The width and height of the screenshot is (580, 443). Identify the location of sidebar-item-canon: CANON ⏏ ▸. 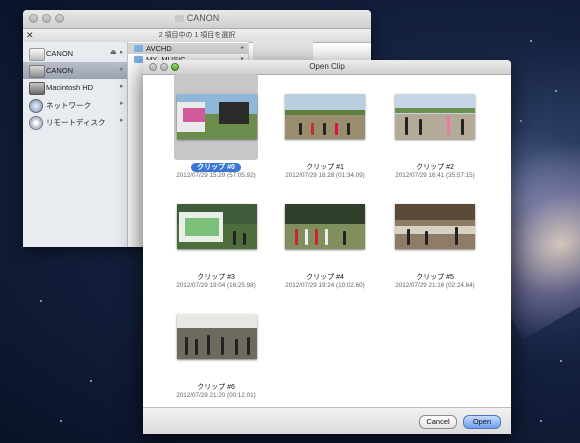
(75, 53).